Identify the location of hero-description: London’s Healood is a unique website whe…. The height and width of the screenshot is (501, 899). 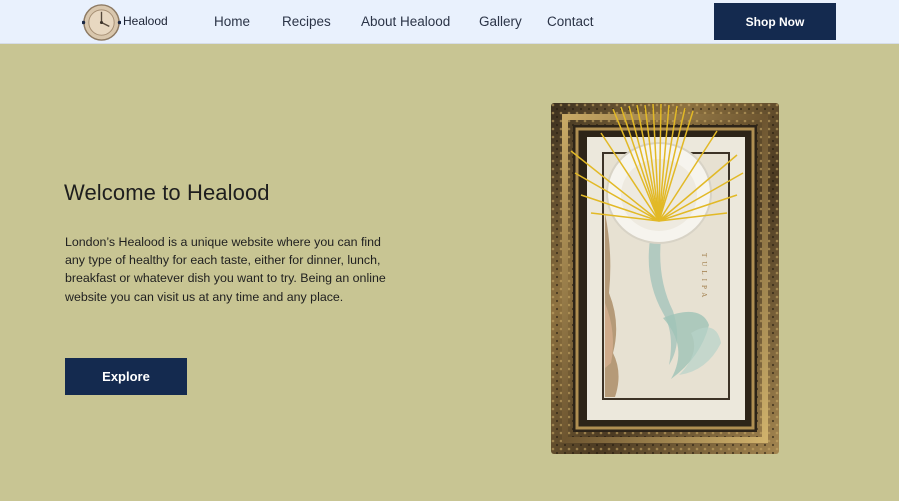
(225, 269).